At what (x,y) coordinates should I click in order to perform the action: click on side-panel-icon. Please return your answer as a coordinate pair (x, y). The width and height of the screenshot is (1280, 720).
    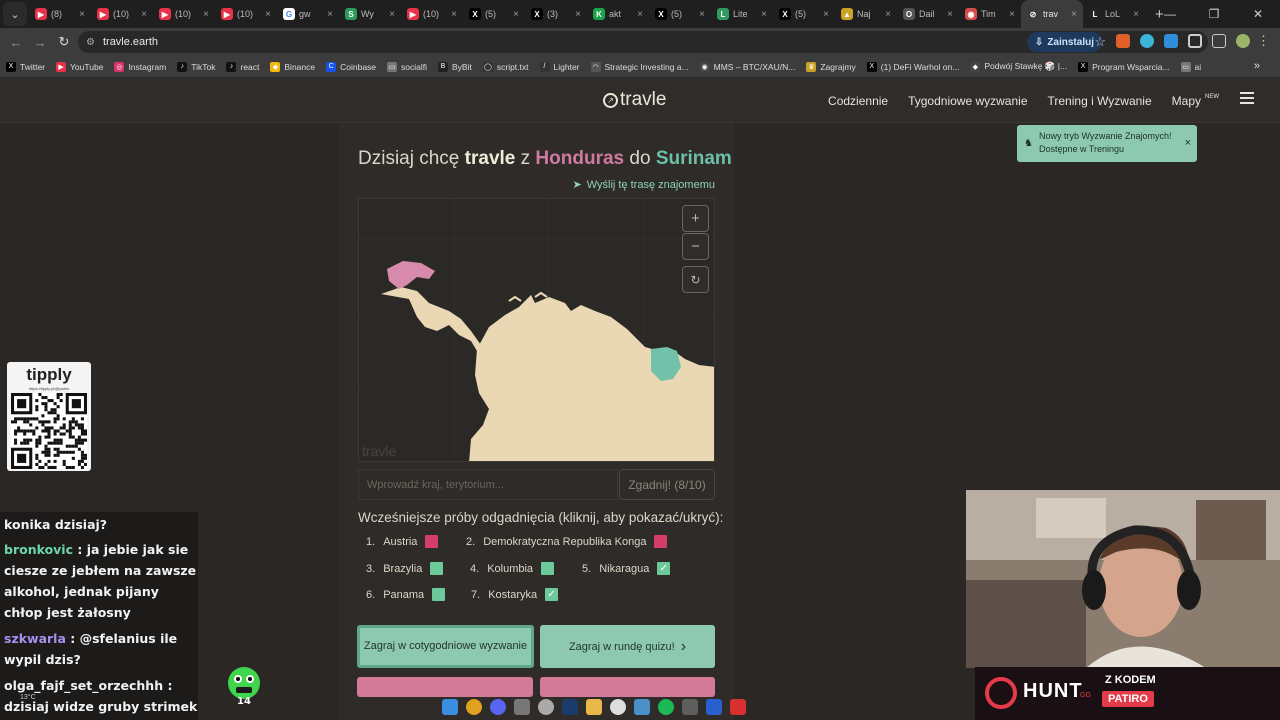
    Looking at the image, I should click on (1219, 41).